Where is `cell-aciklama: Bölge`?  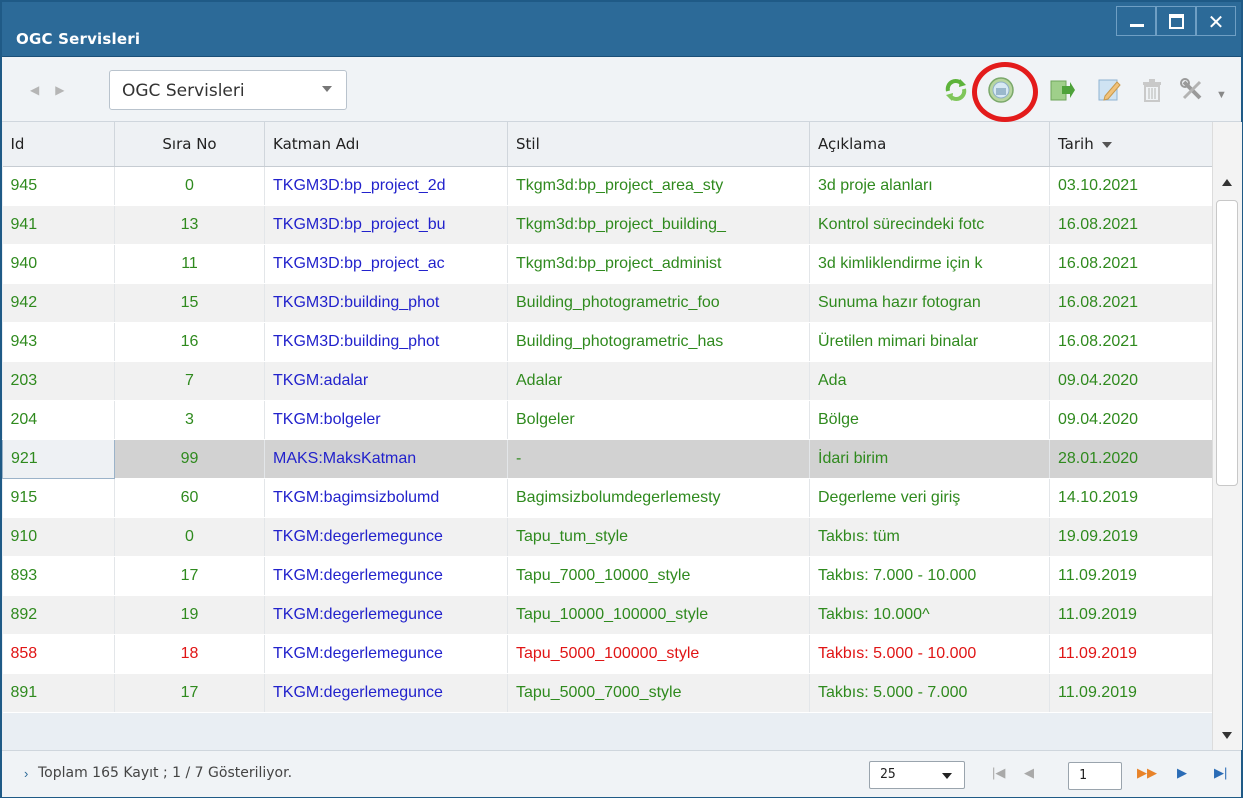
cell-aciklama: Bölge is located at coordinates (929, 420).